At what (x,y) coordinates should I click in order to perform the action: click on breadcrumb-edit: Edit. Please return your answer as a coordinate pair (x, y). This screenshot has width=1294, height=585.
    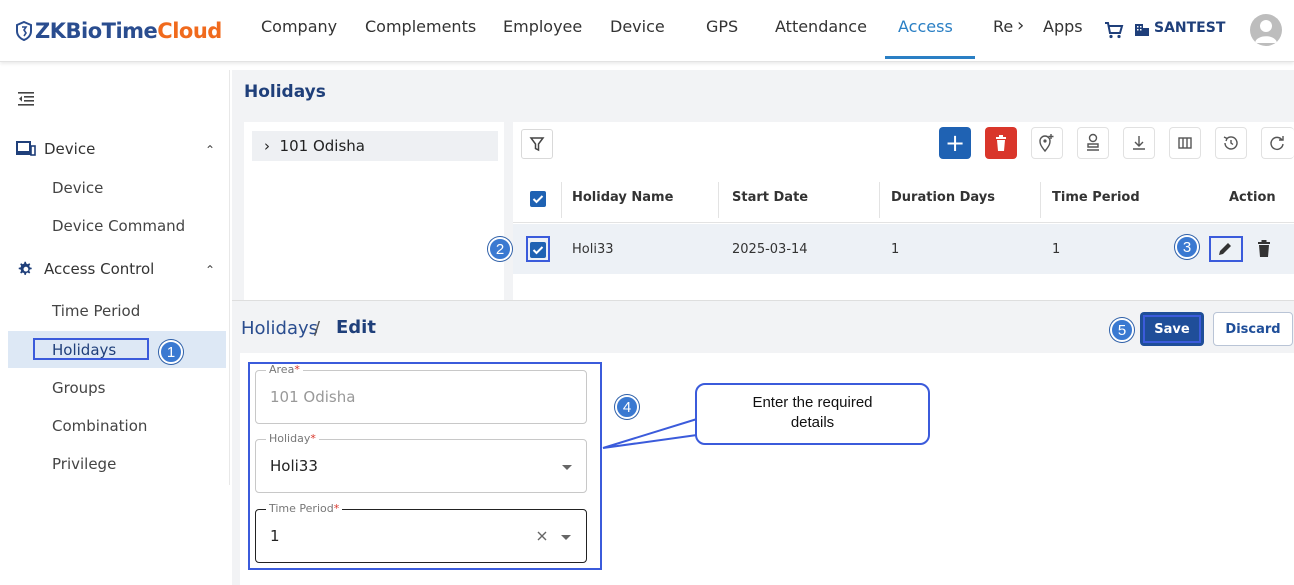
    Looking at the image, I should click on (356, 327).